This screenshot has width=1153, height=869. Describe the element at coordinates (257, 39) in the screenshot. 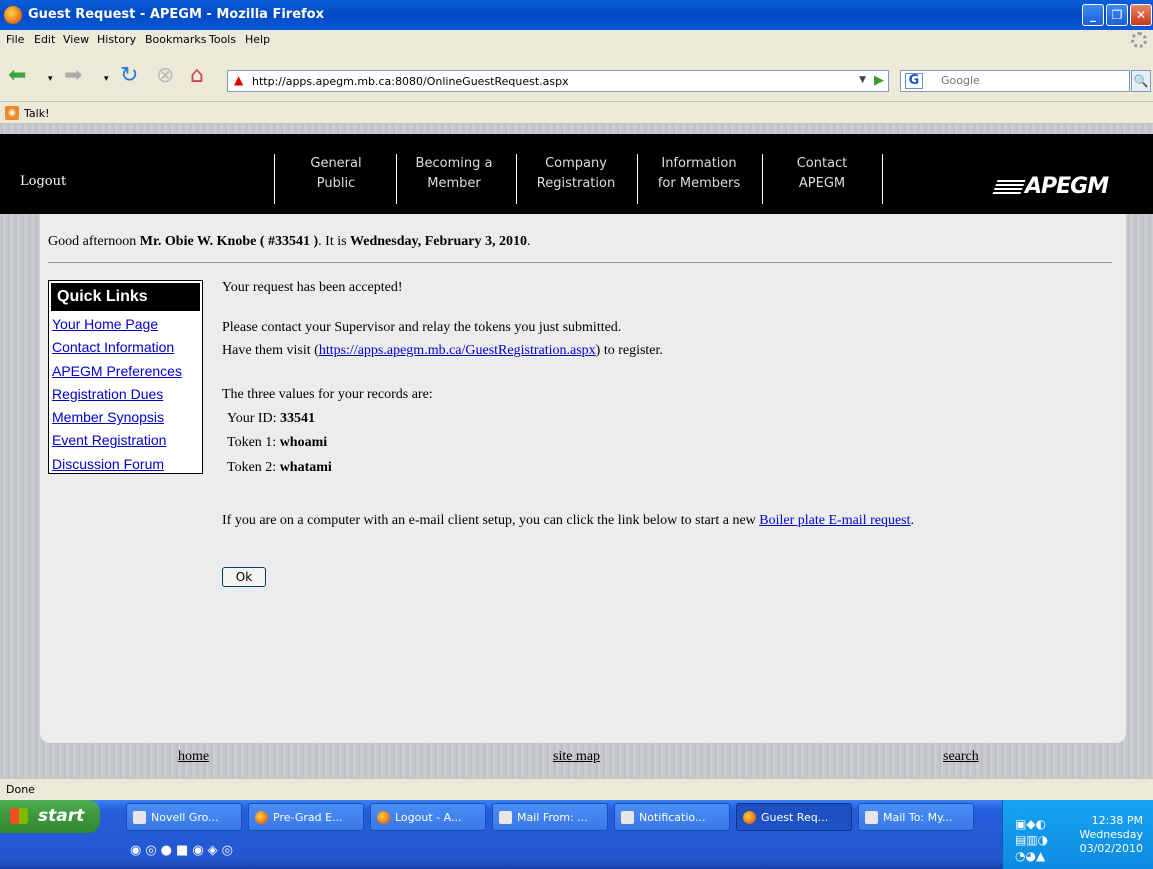

I see `menu-help: Help` at that location.